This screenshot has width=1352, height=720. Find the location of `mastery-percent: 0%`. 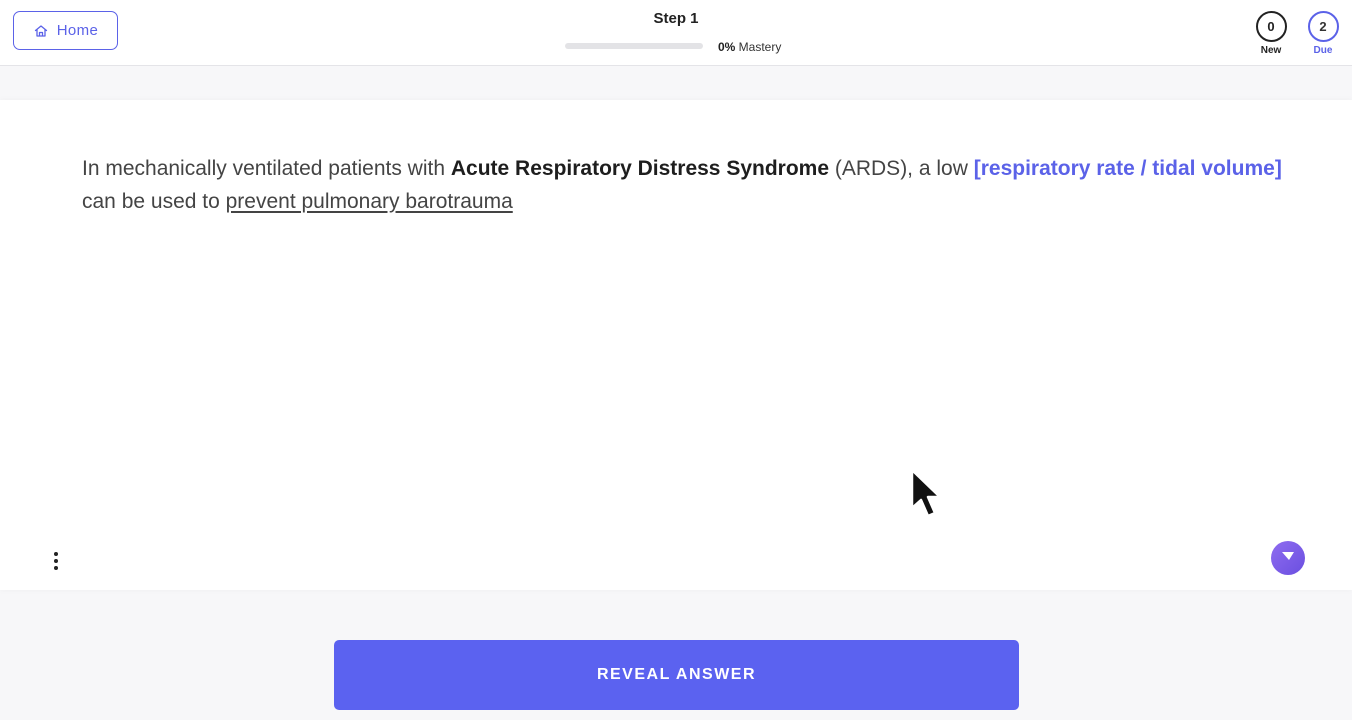

mastery-percent: 0% is located at coordinates (727, 47).